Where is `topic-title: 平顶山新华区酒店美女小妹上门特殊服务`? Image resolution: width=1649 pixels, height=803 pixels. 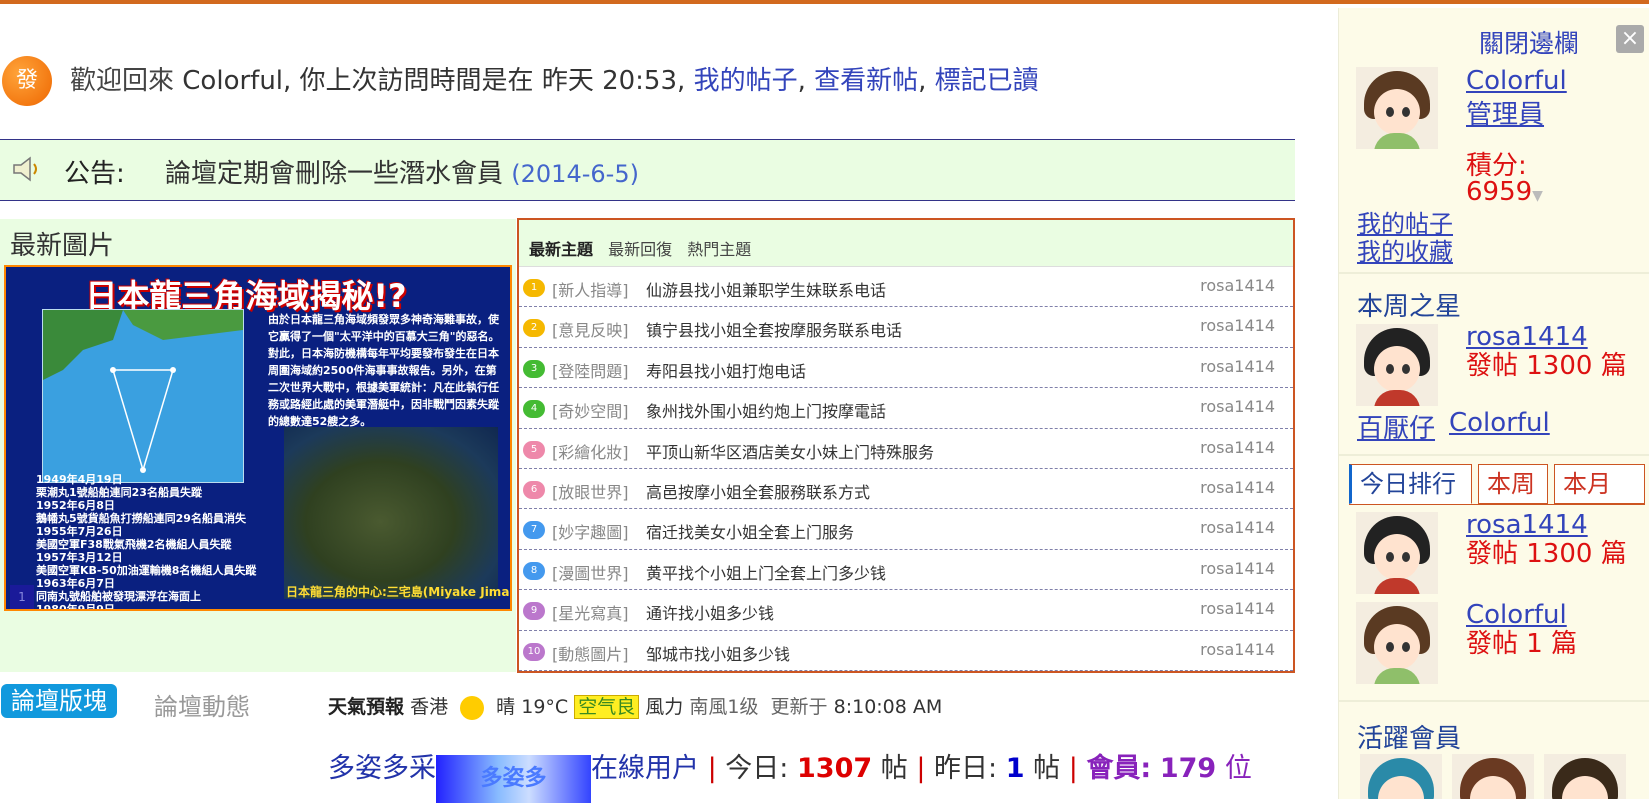 topic-title: 平顶山新华区酒店美女小妹上门特殊服务 is located at coordinates (790, 451).